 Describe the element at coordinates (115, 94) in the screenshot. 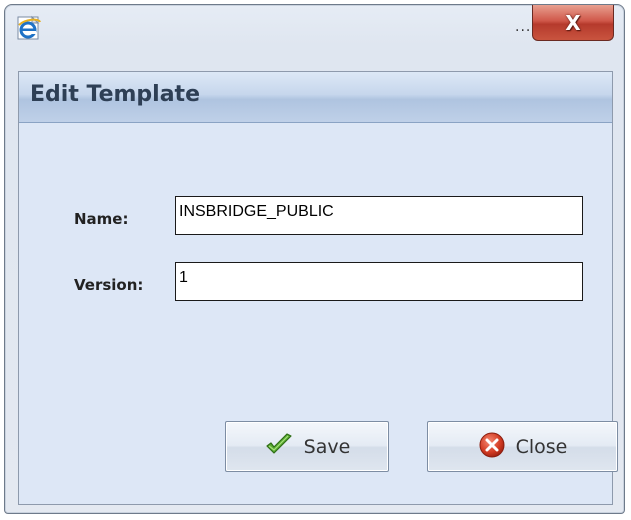

I see `page-title: Edit Template` at that location.